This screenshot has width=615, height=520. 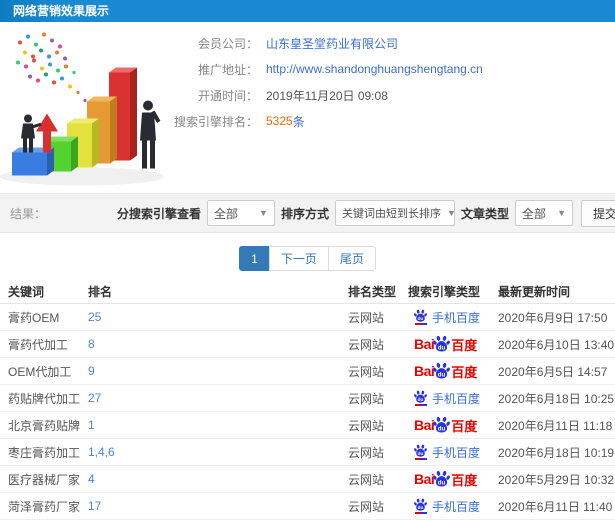 What do you see at coordinates (307, 479) in the screenshot?
I see `table-row: 医疗器械厂家 4 云网站 Bai du 百度 2020年5月29日 10:32` at bounding box center [307, 479].